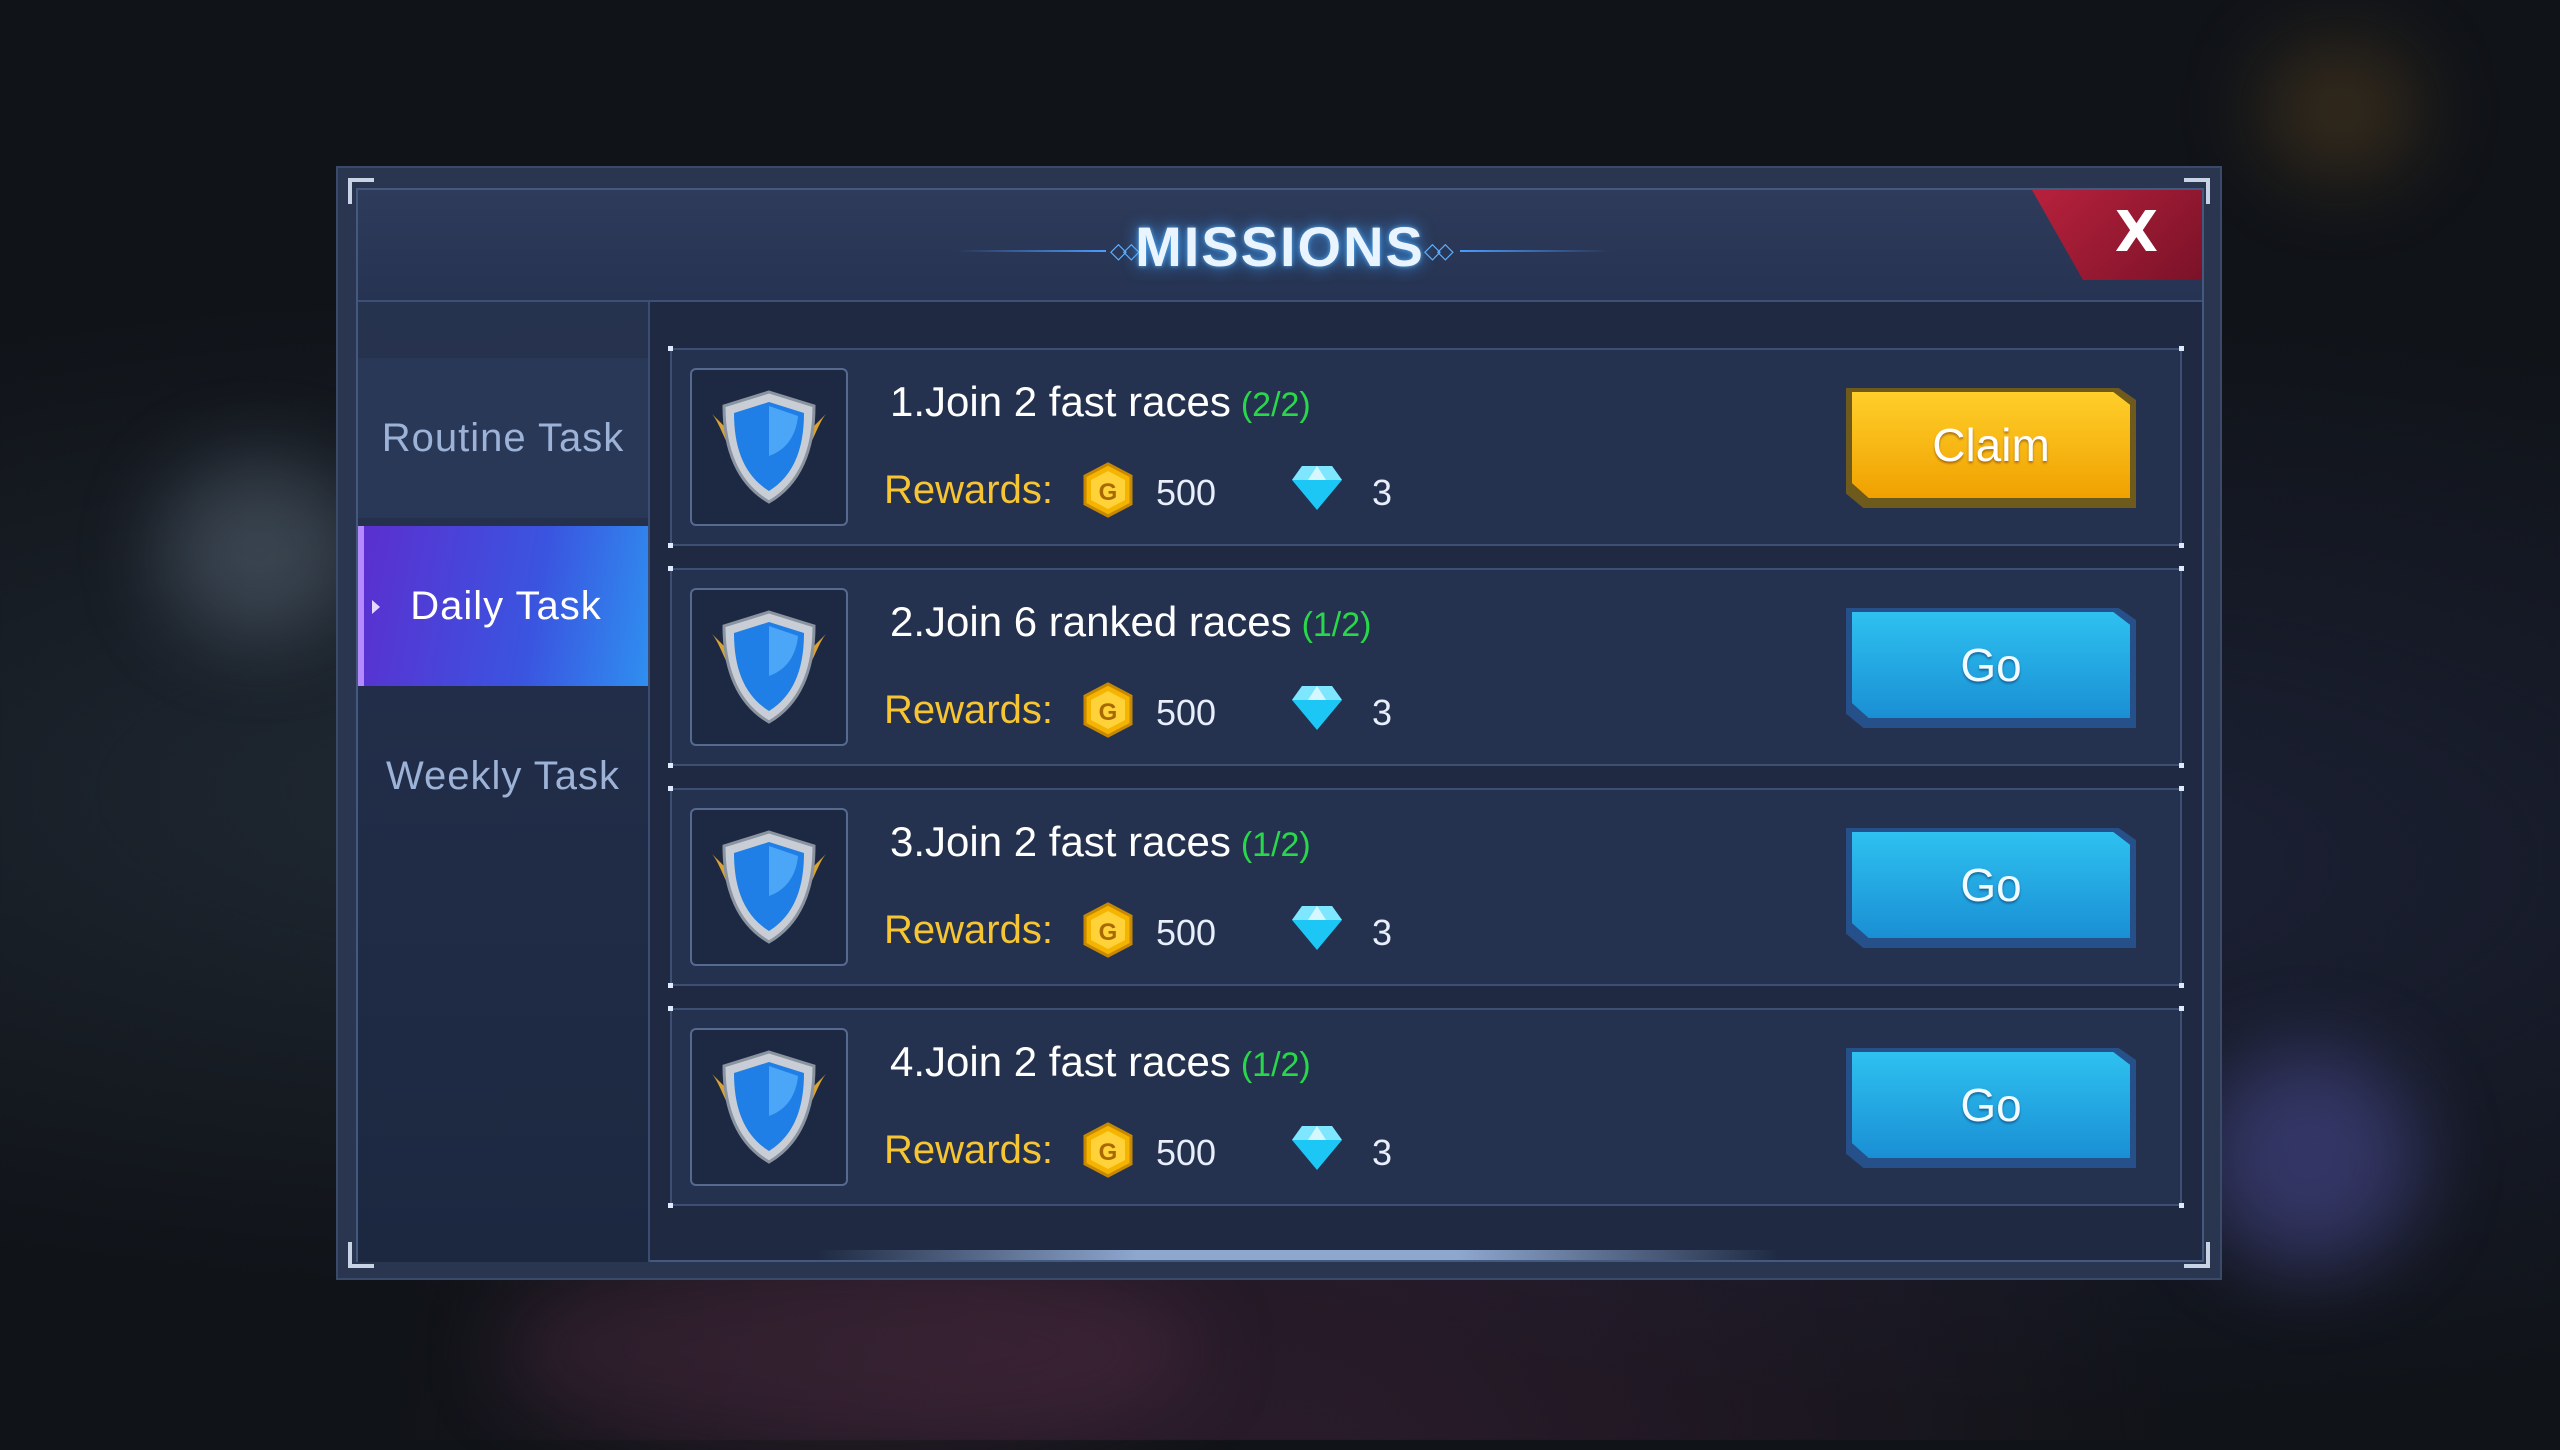 The width and height of the screenshot is (2560, 1450). What do you see at coordinates (1439, 250) in the screenshot?
I see `diamond-ornament-icon: ◇◇` at bounding box center [1439, 250].